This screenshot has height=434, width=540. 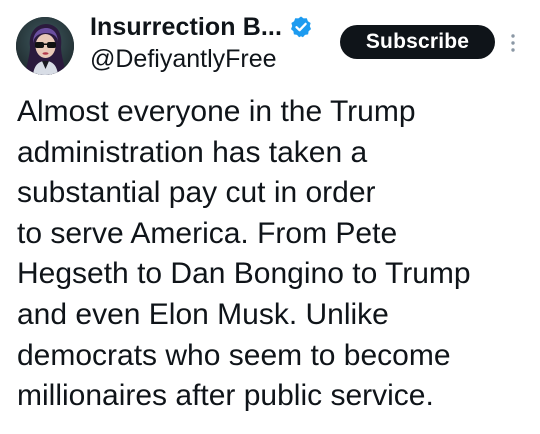 I want to click on tweet-text-line: Almost everyone in the Trump, so click(x=216, y=111).